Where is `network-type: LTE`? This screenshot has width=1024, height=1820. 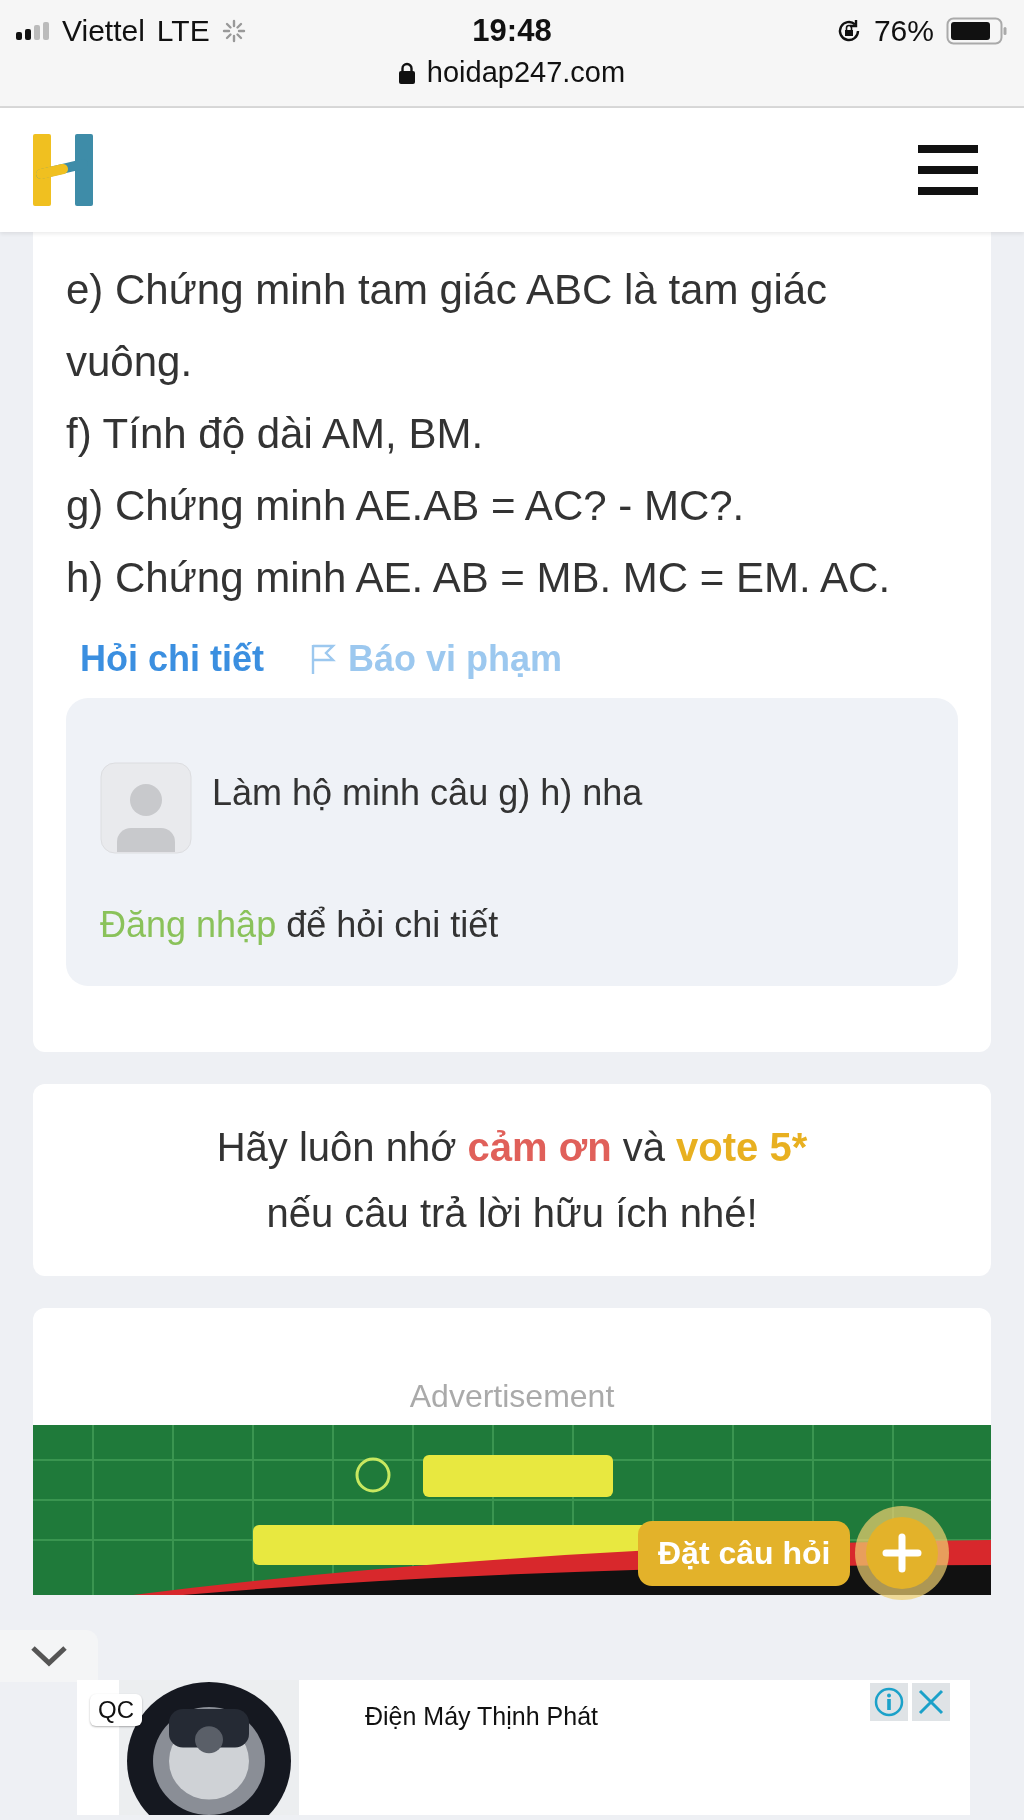 network-type: LTE is located at coordinates (183, 31).